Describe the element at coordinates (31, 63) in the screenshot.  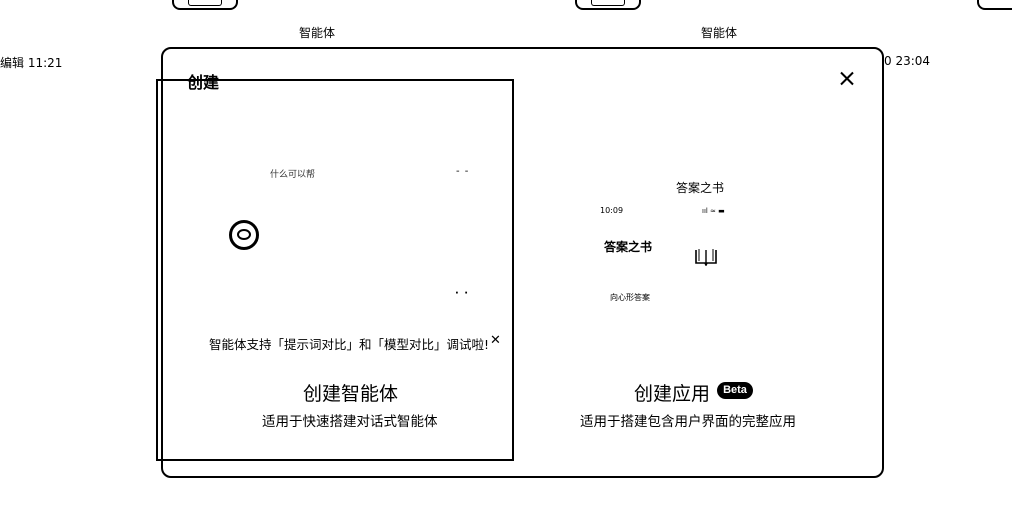
I see `background-edited-time: 编辑 11:21` at that location.